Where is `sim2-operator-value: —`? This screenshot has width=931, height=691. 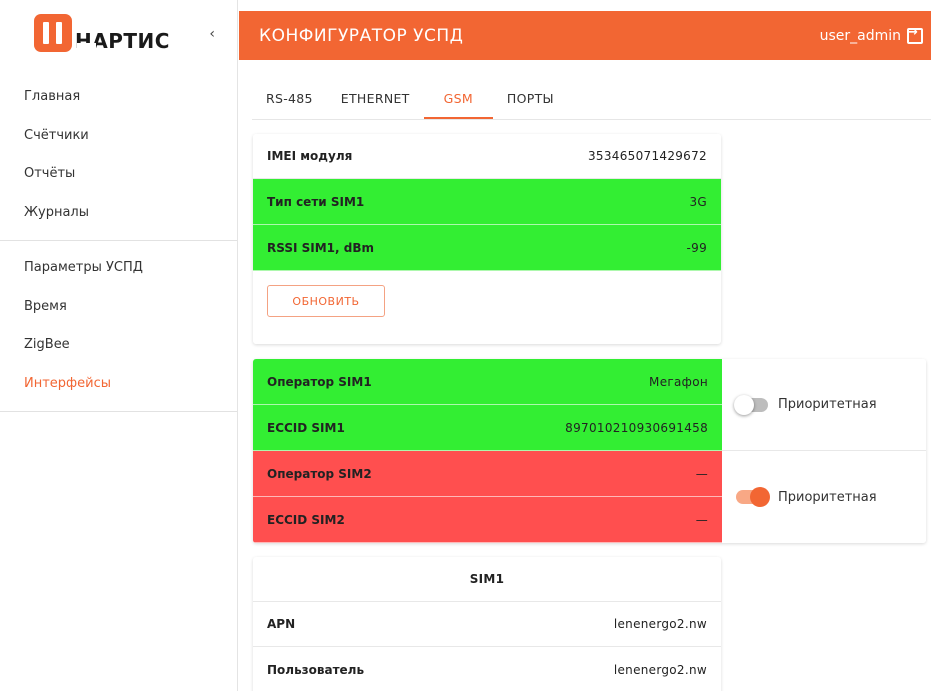 sim2-operator-value: — is located at coordinates (701, 473).